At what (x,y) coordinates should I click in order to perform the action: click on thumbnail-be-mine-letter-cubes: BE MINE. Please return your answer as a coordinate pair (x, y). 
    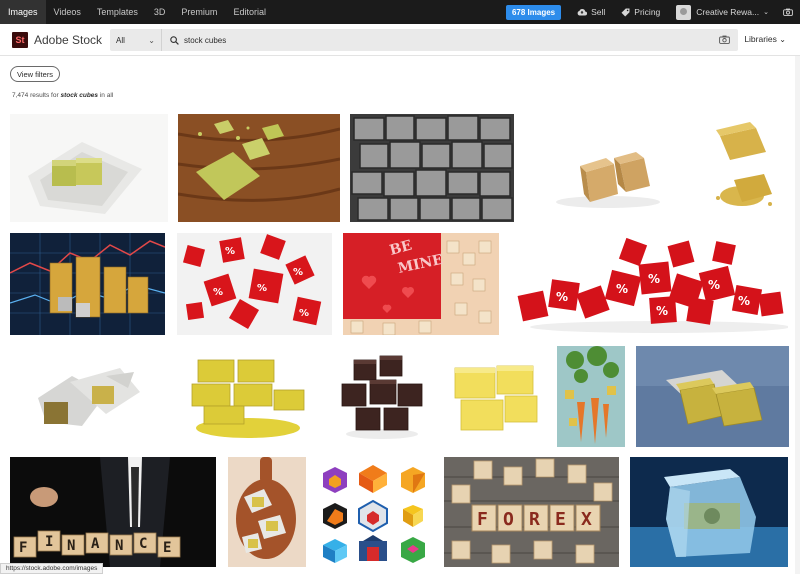
    Looking at the image, I should click on (421, 284).